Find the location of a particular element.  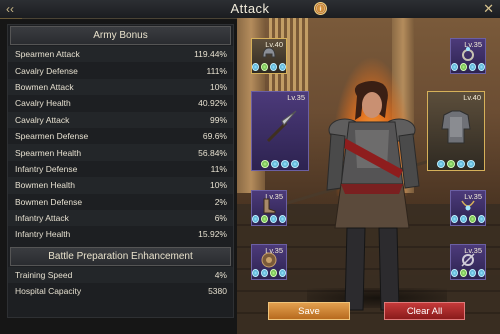

stat-value: 56.84% is located at coordinates (212, 152).